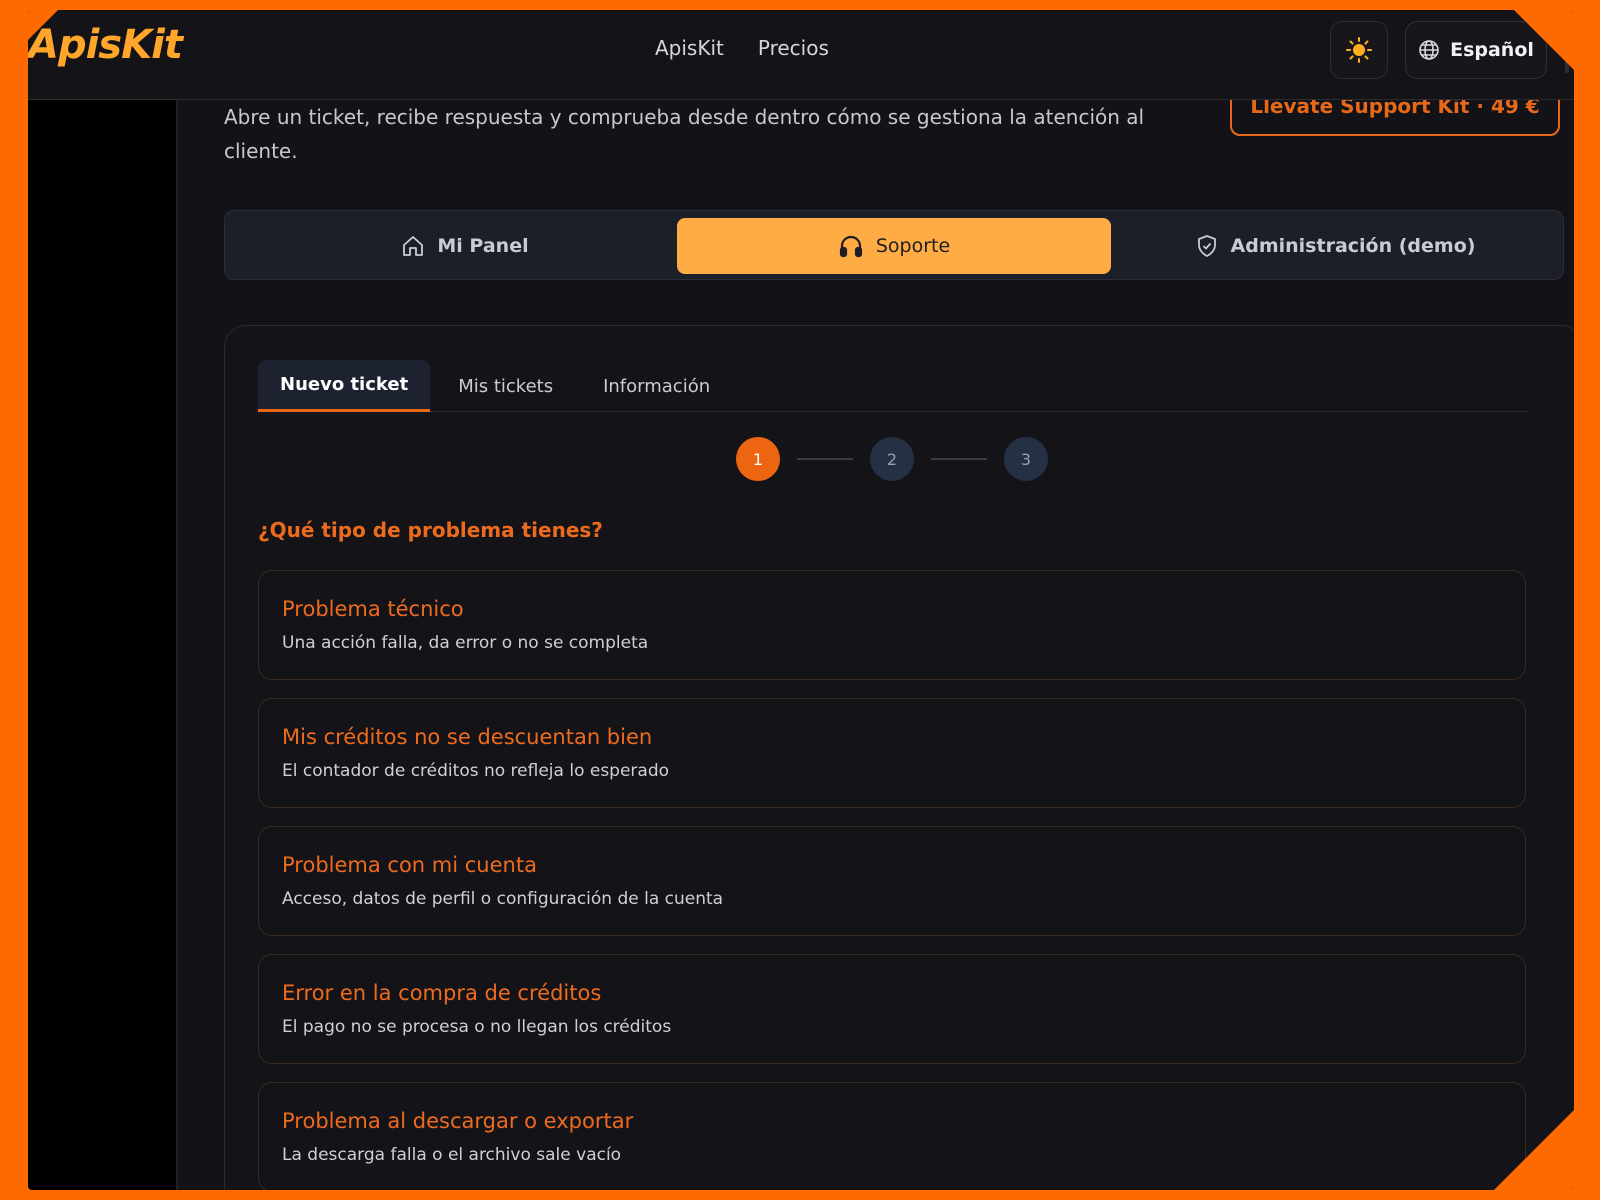 This screenshot has height=1200, width=1600. What do you see at coordinates (442, 993) in the screenshot?
I see `option-title: Error en la compra de créditos` at bounding box center [442, 993].